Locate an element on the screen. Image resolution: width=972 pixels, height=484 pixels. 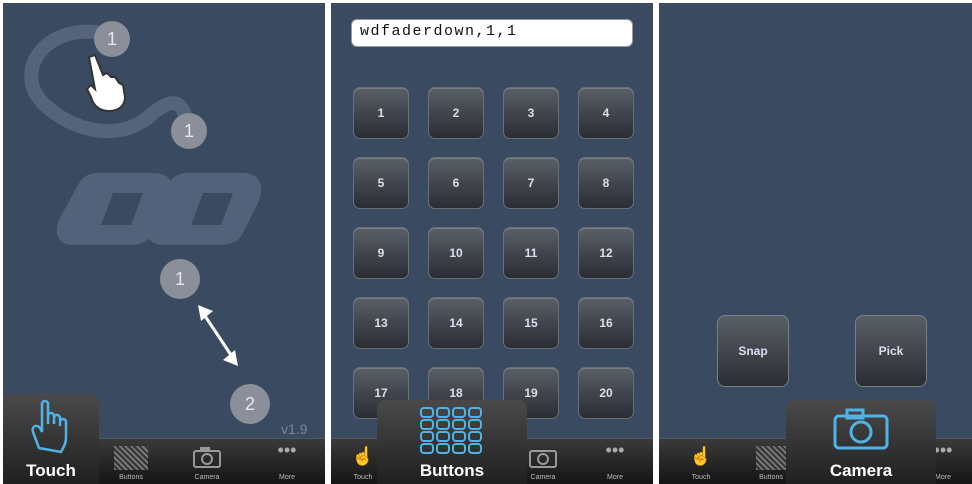
grid-button: 3 is located at coordinates (531, 113).